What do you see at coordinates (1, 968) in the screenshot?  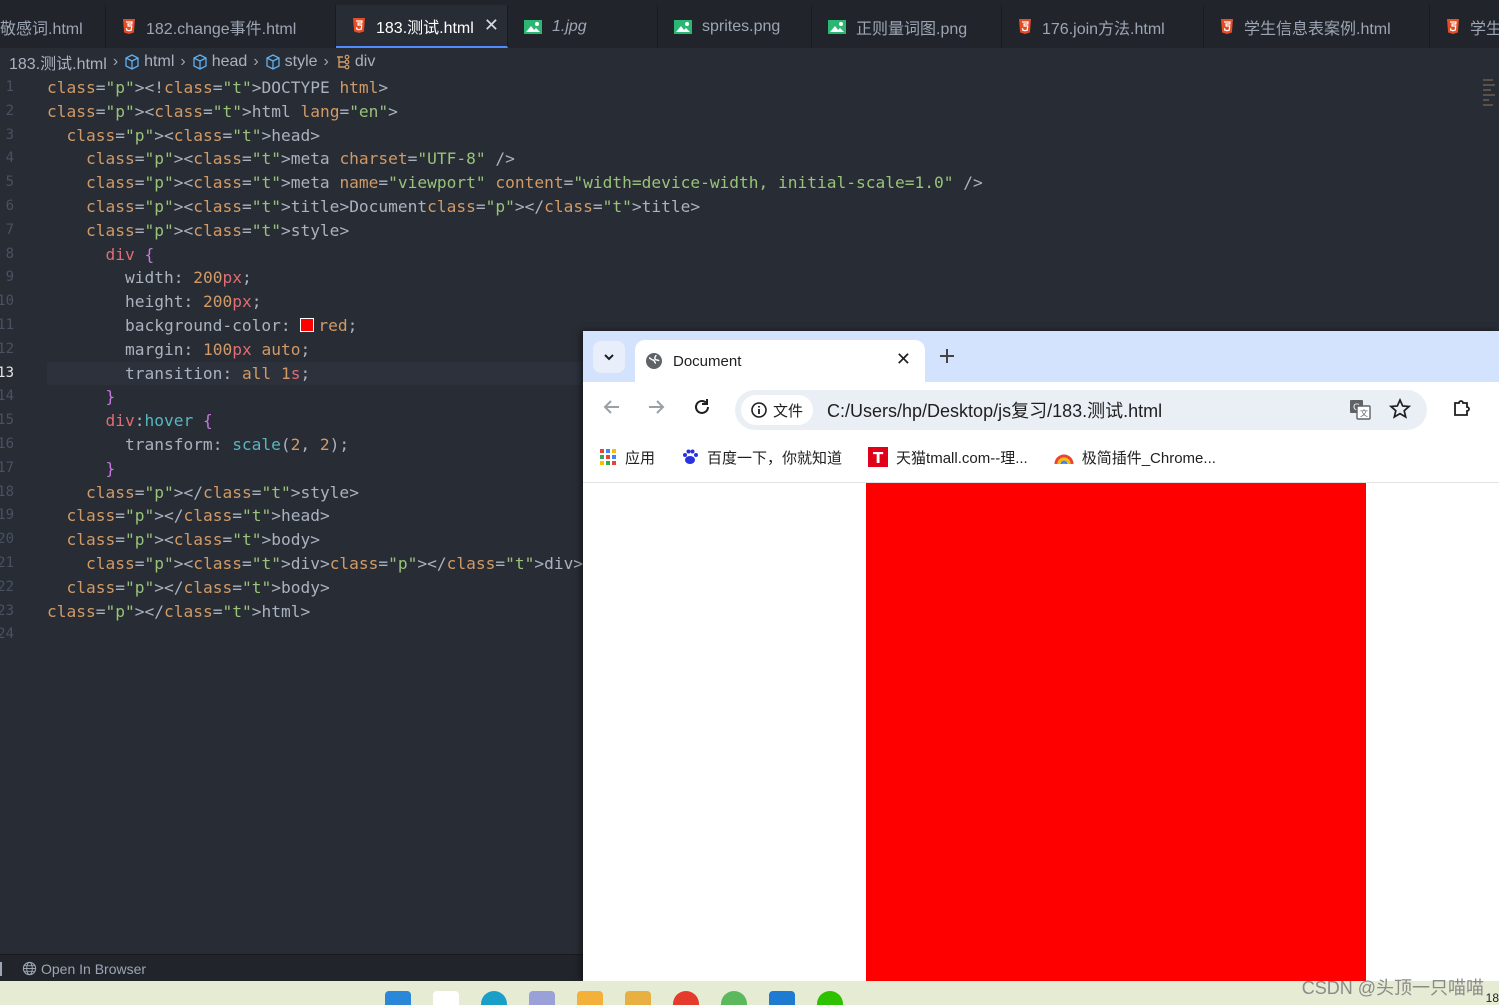 I see `status-divider` at bounding box center [1, 968].